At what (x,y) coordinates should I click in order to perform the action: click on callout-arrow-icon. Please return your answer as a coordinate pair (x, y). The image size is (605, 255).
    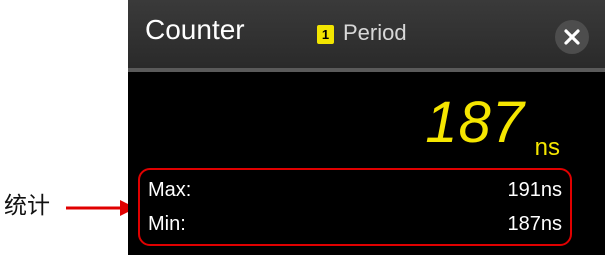
    Looking at the image, I should click on (101, 208).